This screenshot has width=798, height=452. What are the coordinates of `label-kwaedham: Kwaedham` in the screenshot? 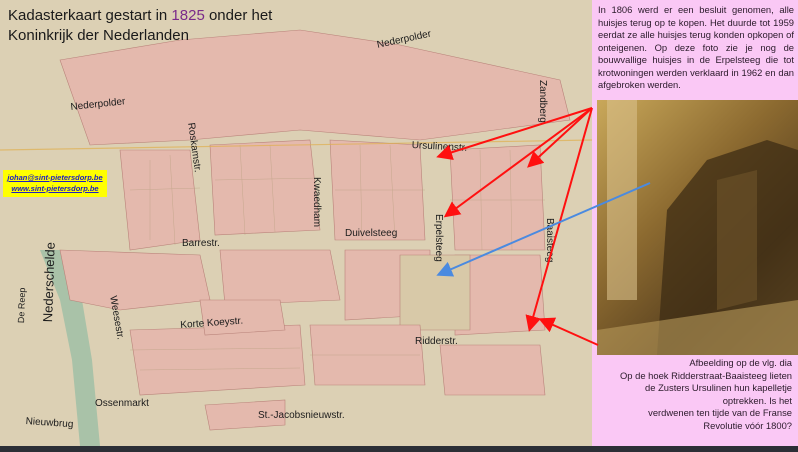 It's located at (316, 202).